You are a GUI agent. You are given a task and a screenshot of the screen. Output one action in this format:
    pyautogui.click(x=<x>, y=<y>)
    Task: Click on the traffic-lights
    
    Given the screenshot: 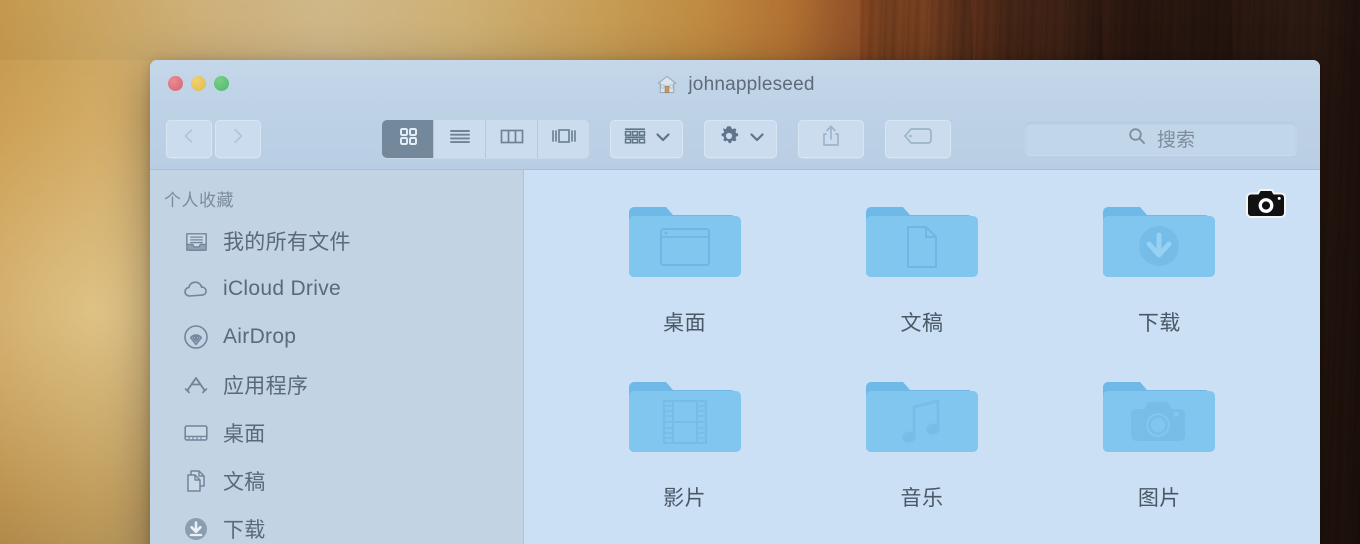 What is the action you would take?
    pyautogui.click(x=198, y=83)
    